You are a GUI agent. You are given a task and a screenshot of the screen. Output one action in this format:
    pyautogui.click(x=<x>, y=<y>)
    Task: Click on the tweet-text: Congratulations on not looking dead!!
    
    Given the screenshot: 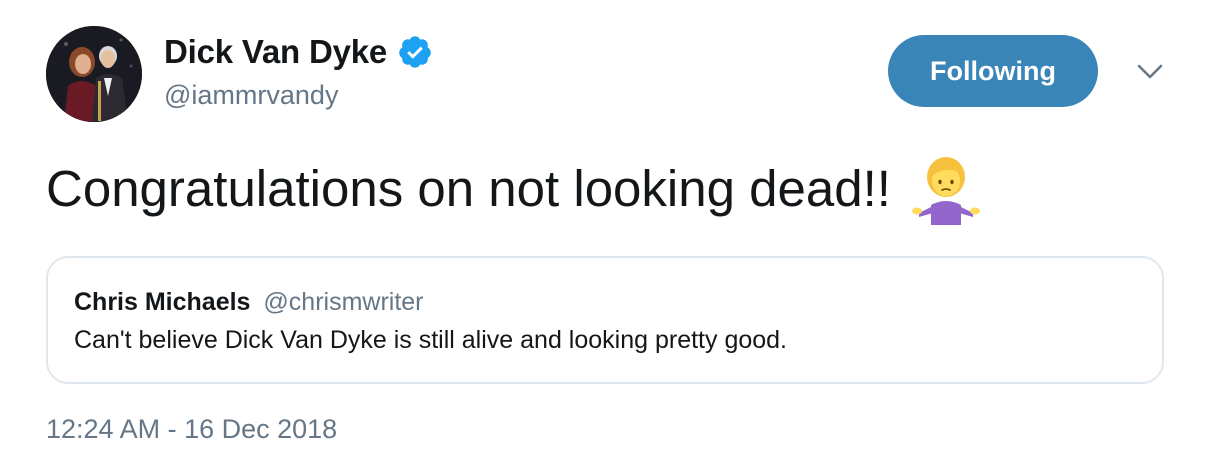 What is the action you would take?
    pyautogui.click(x=513, y=189)
    